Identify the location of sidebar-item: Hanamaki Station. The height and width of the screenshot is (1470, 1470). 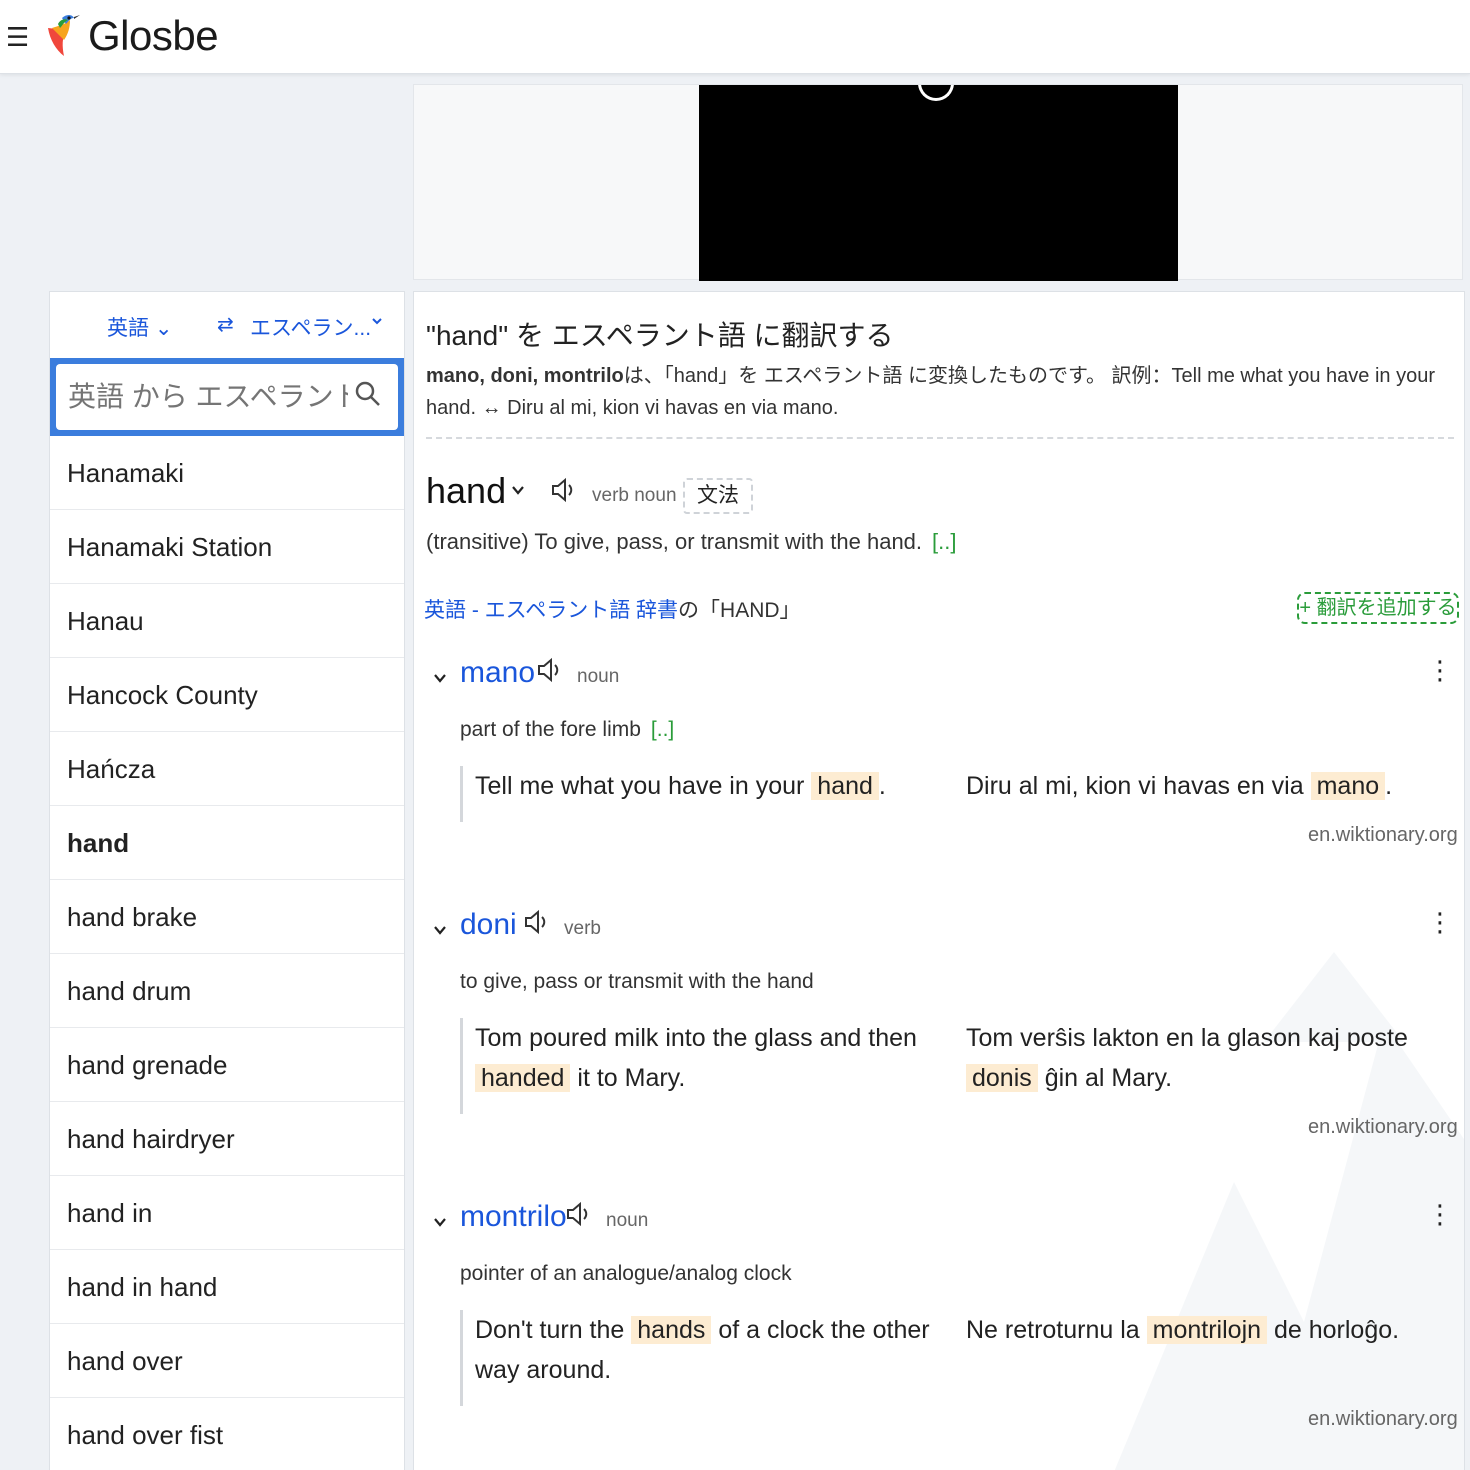
(227, 547).